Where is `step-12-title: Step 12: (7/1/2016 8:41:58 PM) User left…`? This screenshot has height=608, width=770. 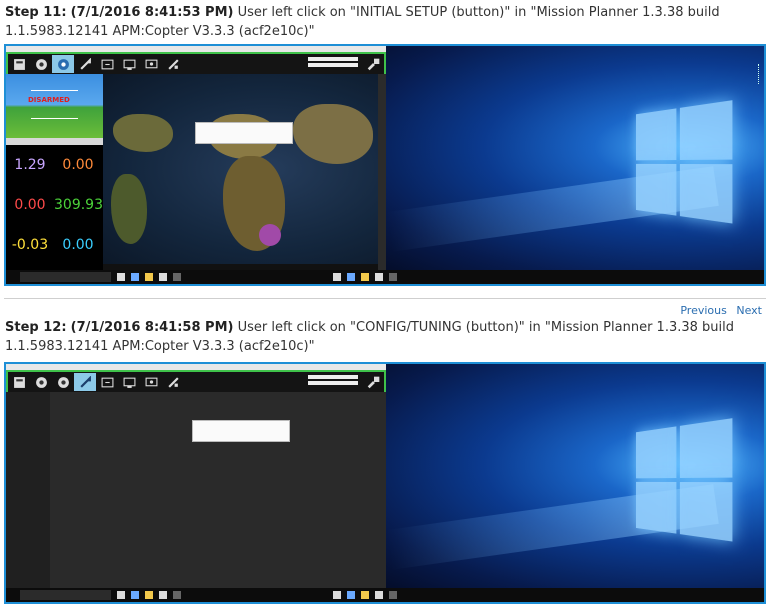
step-12-title: Step 12: (7/1/2016 8:41:58 PM) User left… is located at coordinates (375, 337).